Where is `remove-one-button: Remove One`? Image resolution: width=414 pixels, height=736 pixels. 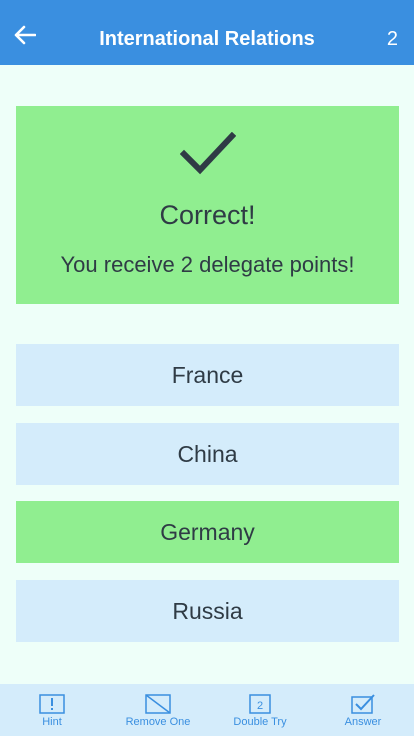
remove-one-button: Remove One is located at coordinates (158, 710).